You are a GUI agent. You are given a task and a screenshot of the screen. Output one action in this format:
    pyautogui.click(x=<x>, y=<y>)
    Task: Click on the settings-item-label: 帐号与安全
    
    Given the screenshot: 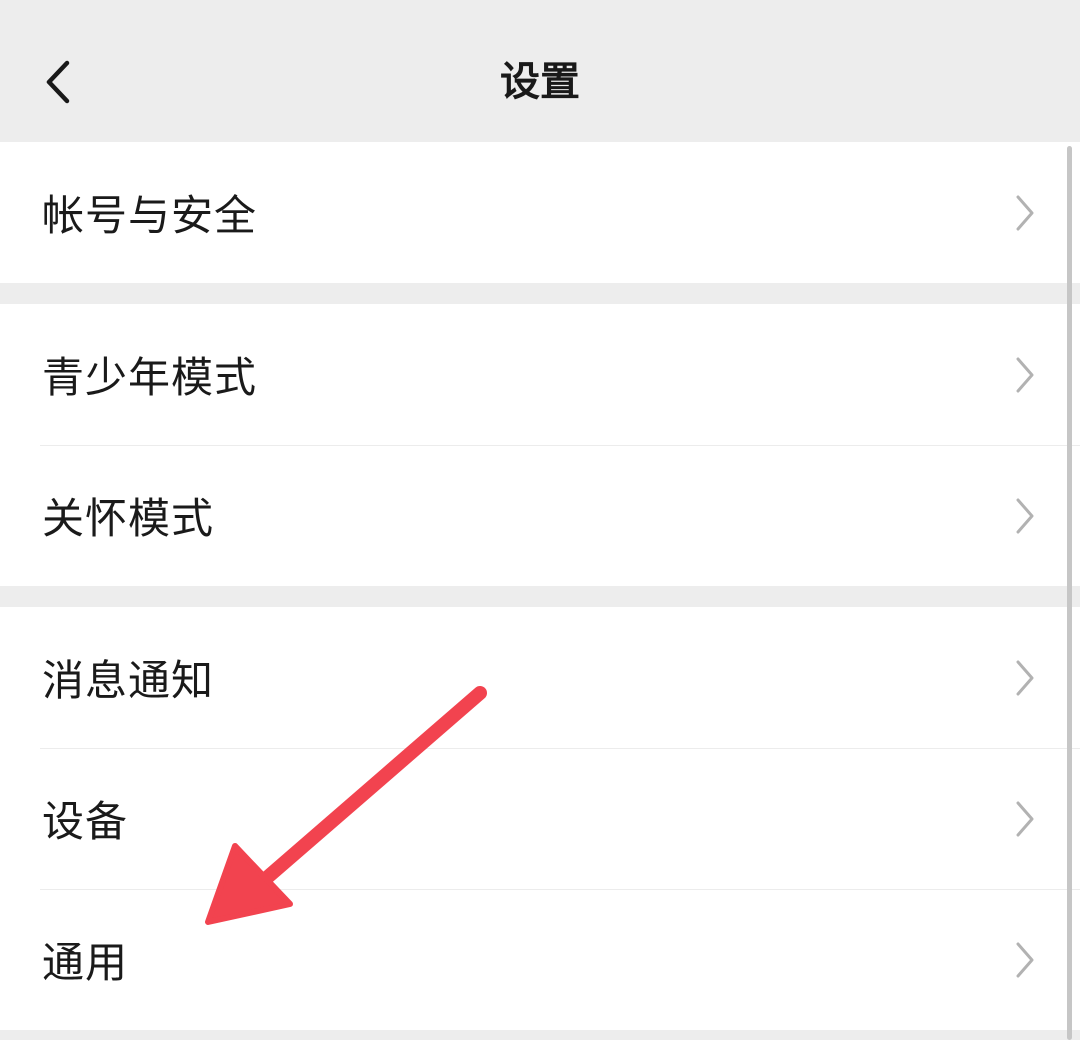 What is the action you would take?
    pyautogui.click(x=150, y=215)
    